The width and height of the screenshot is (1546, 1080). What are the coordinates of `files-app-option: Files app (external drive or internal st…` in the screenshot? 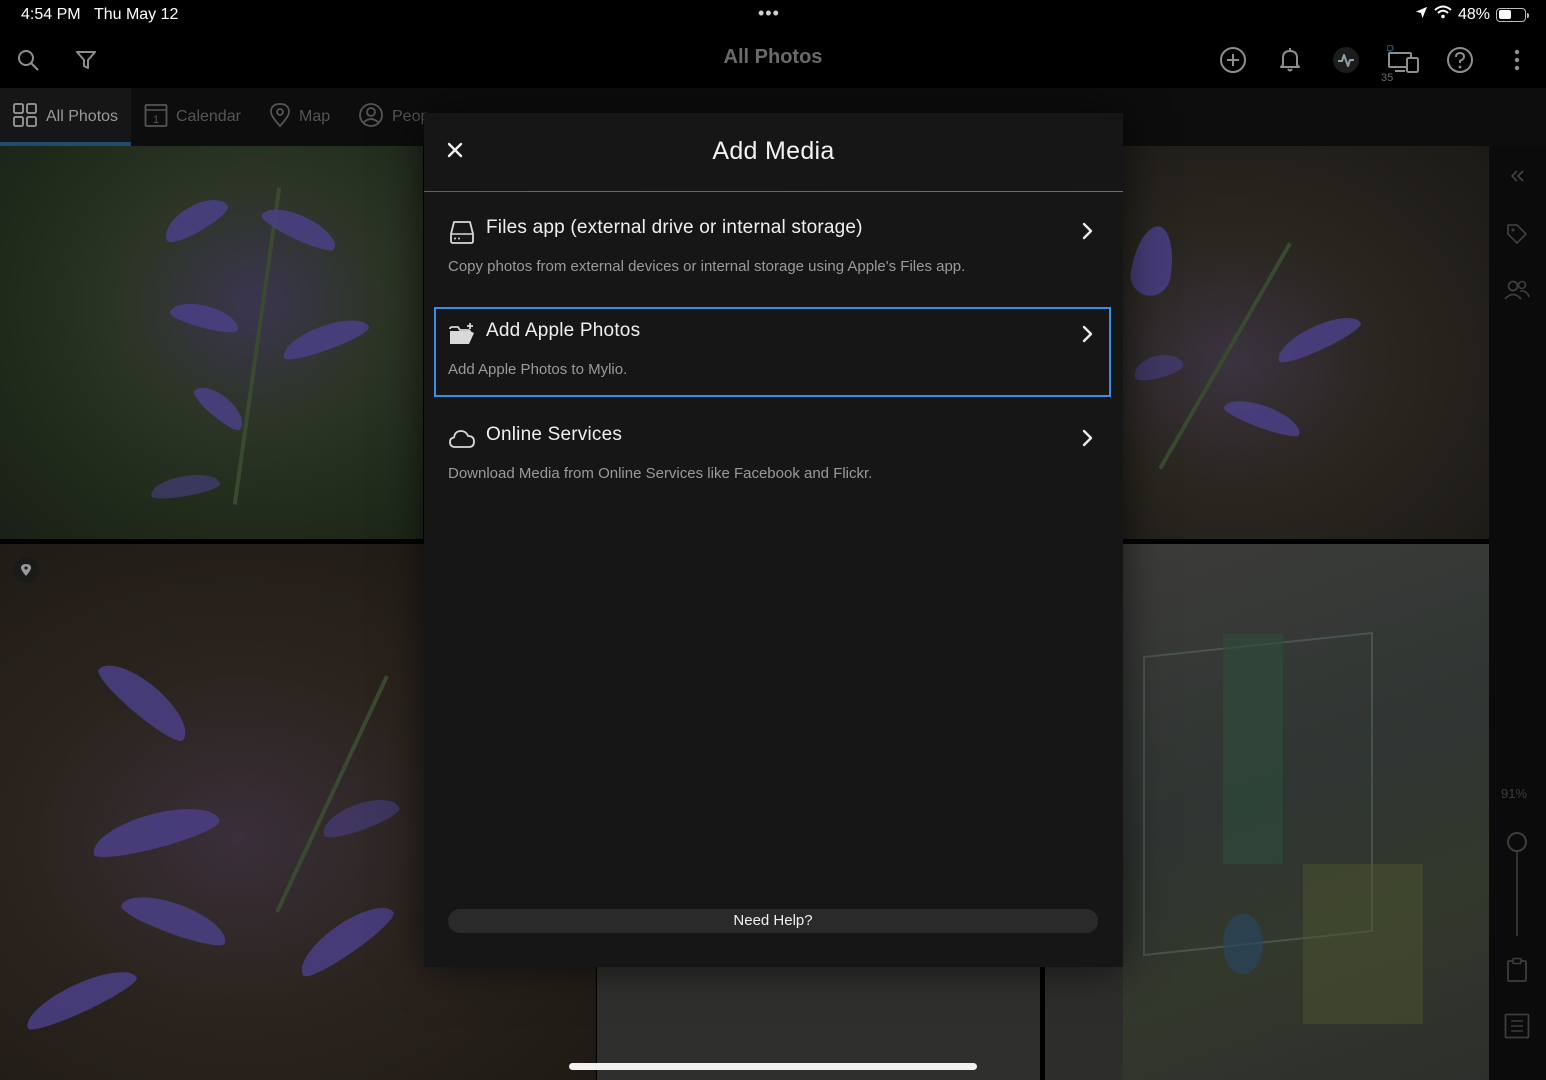 It's located at (772, 249).